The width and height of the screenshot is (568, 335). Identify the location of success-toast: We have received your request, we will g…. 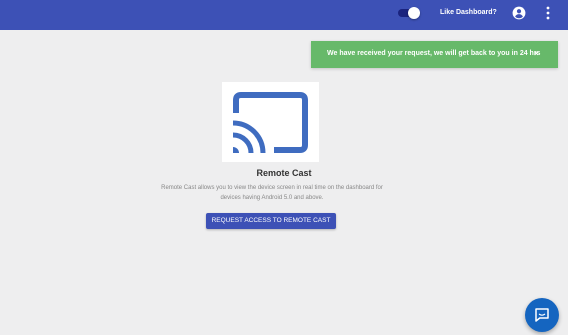
(434, 54).